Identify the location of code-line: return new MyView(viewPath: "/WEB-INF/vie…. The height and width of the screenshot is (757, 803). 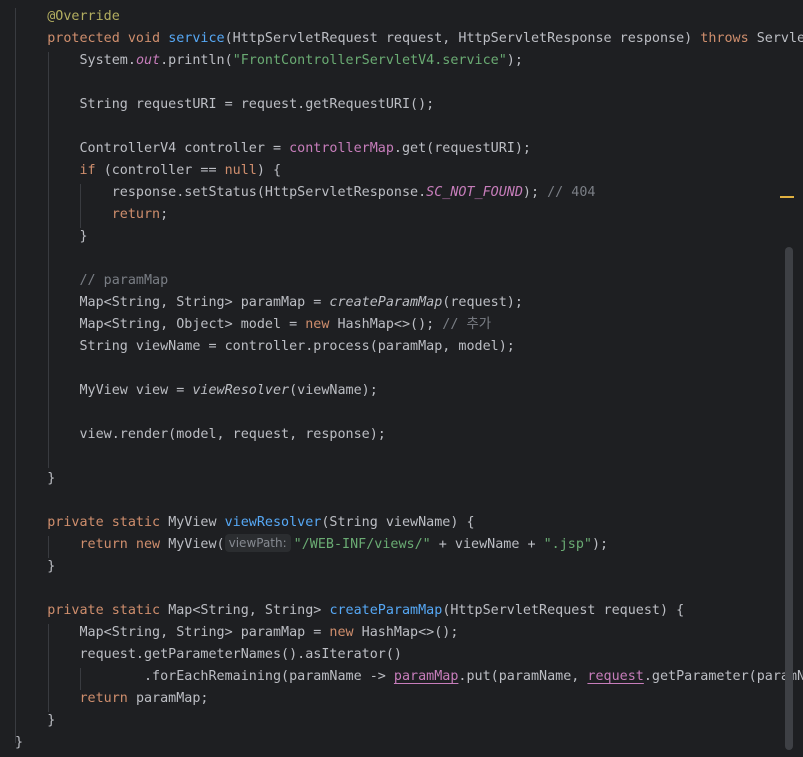
(409, 545).